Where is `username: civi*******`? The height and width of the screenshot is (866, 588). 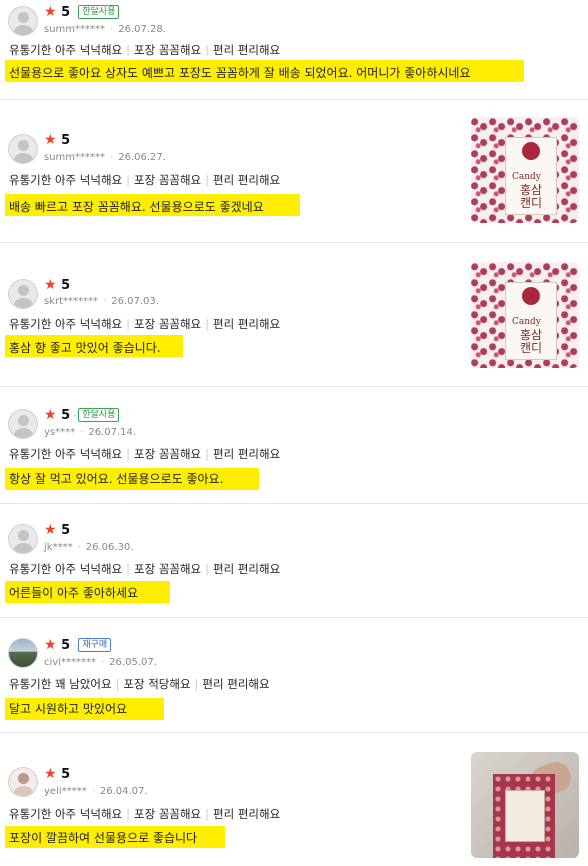 username: civi******* is located at coordinates (70, 662).